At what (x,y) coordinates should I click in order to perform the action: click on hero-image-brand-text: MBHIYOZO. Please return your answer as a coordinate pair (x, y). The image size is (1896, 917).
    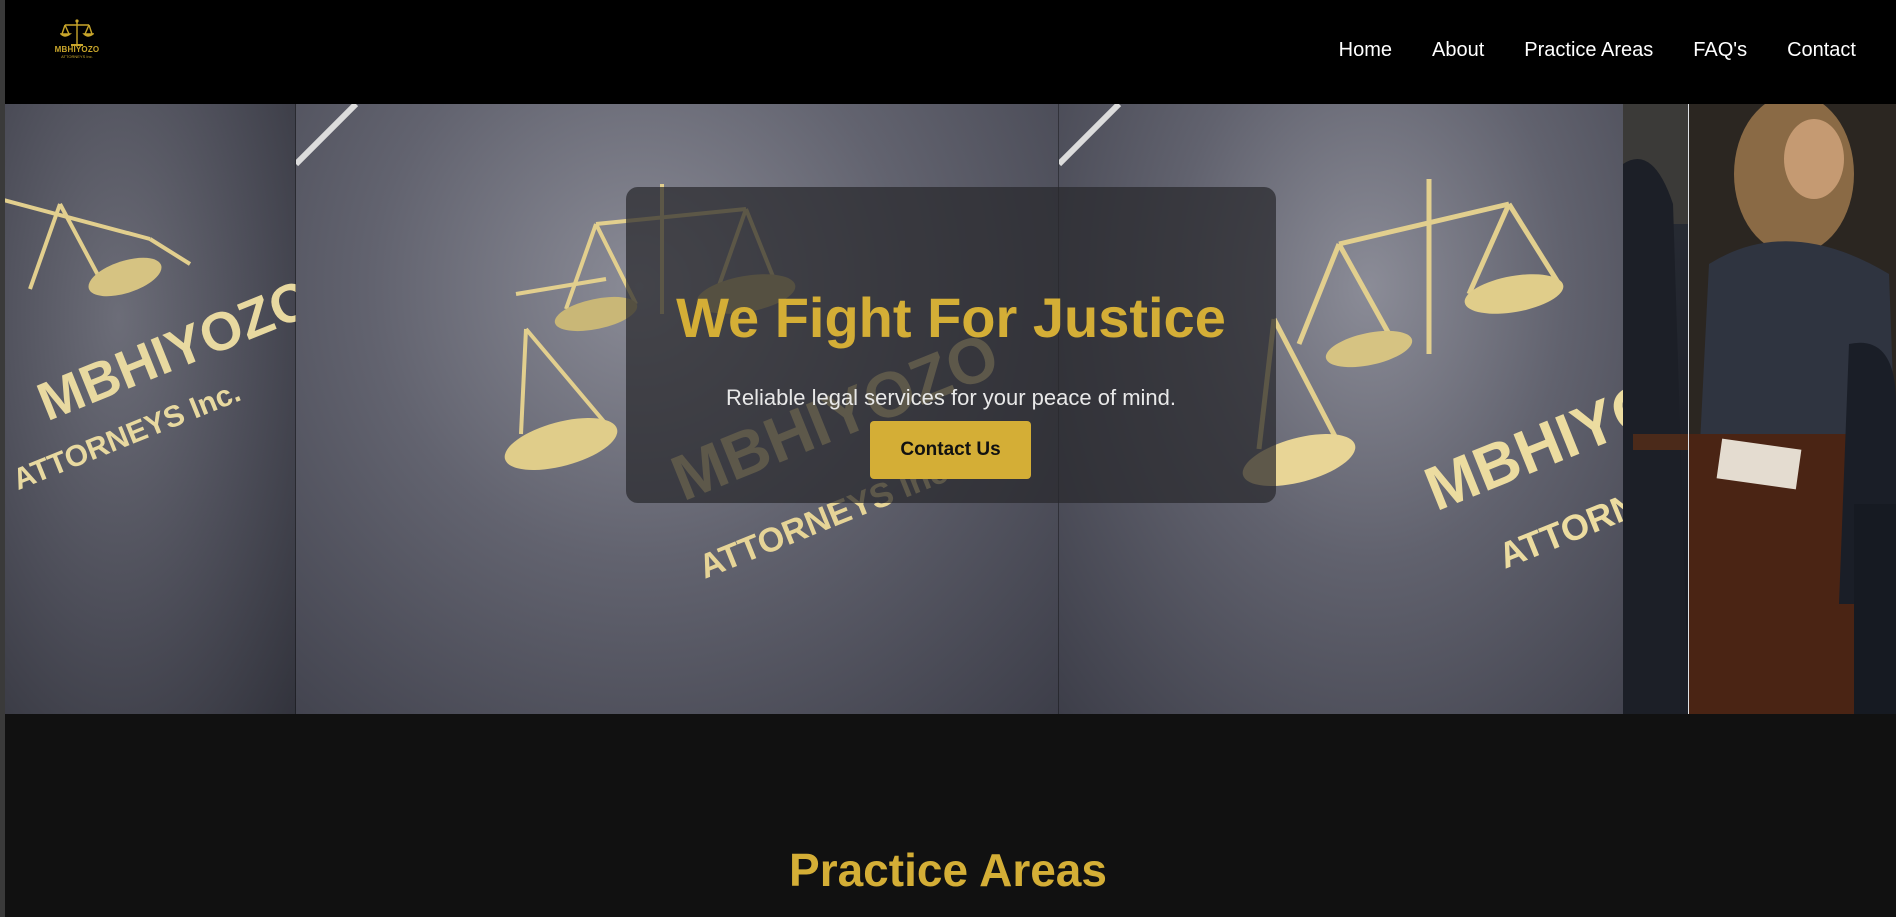
    Looking at the image, I should click on (1519, 429).